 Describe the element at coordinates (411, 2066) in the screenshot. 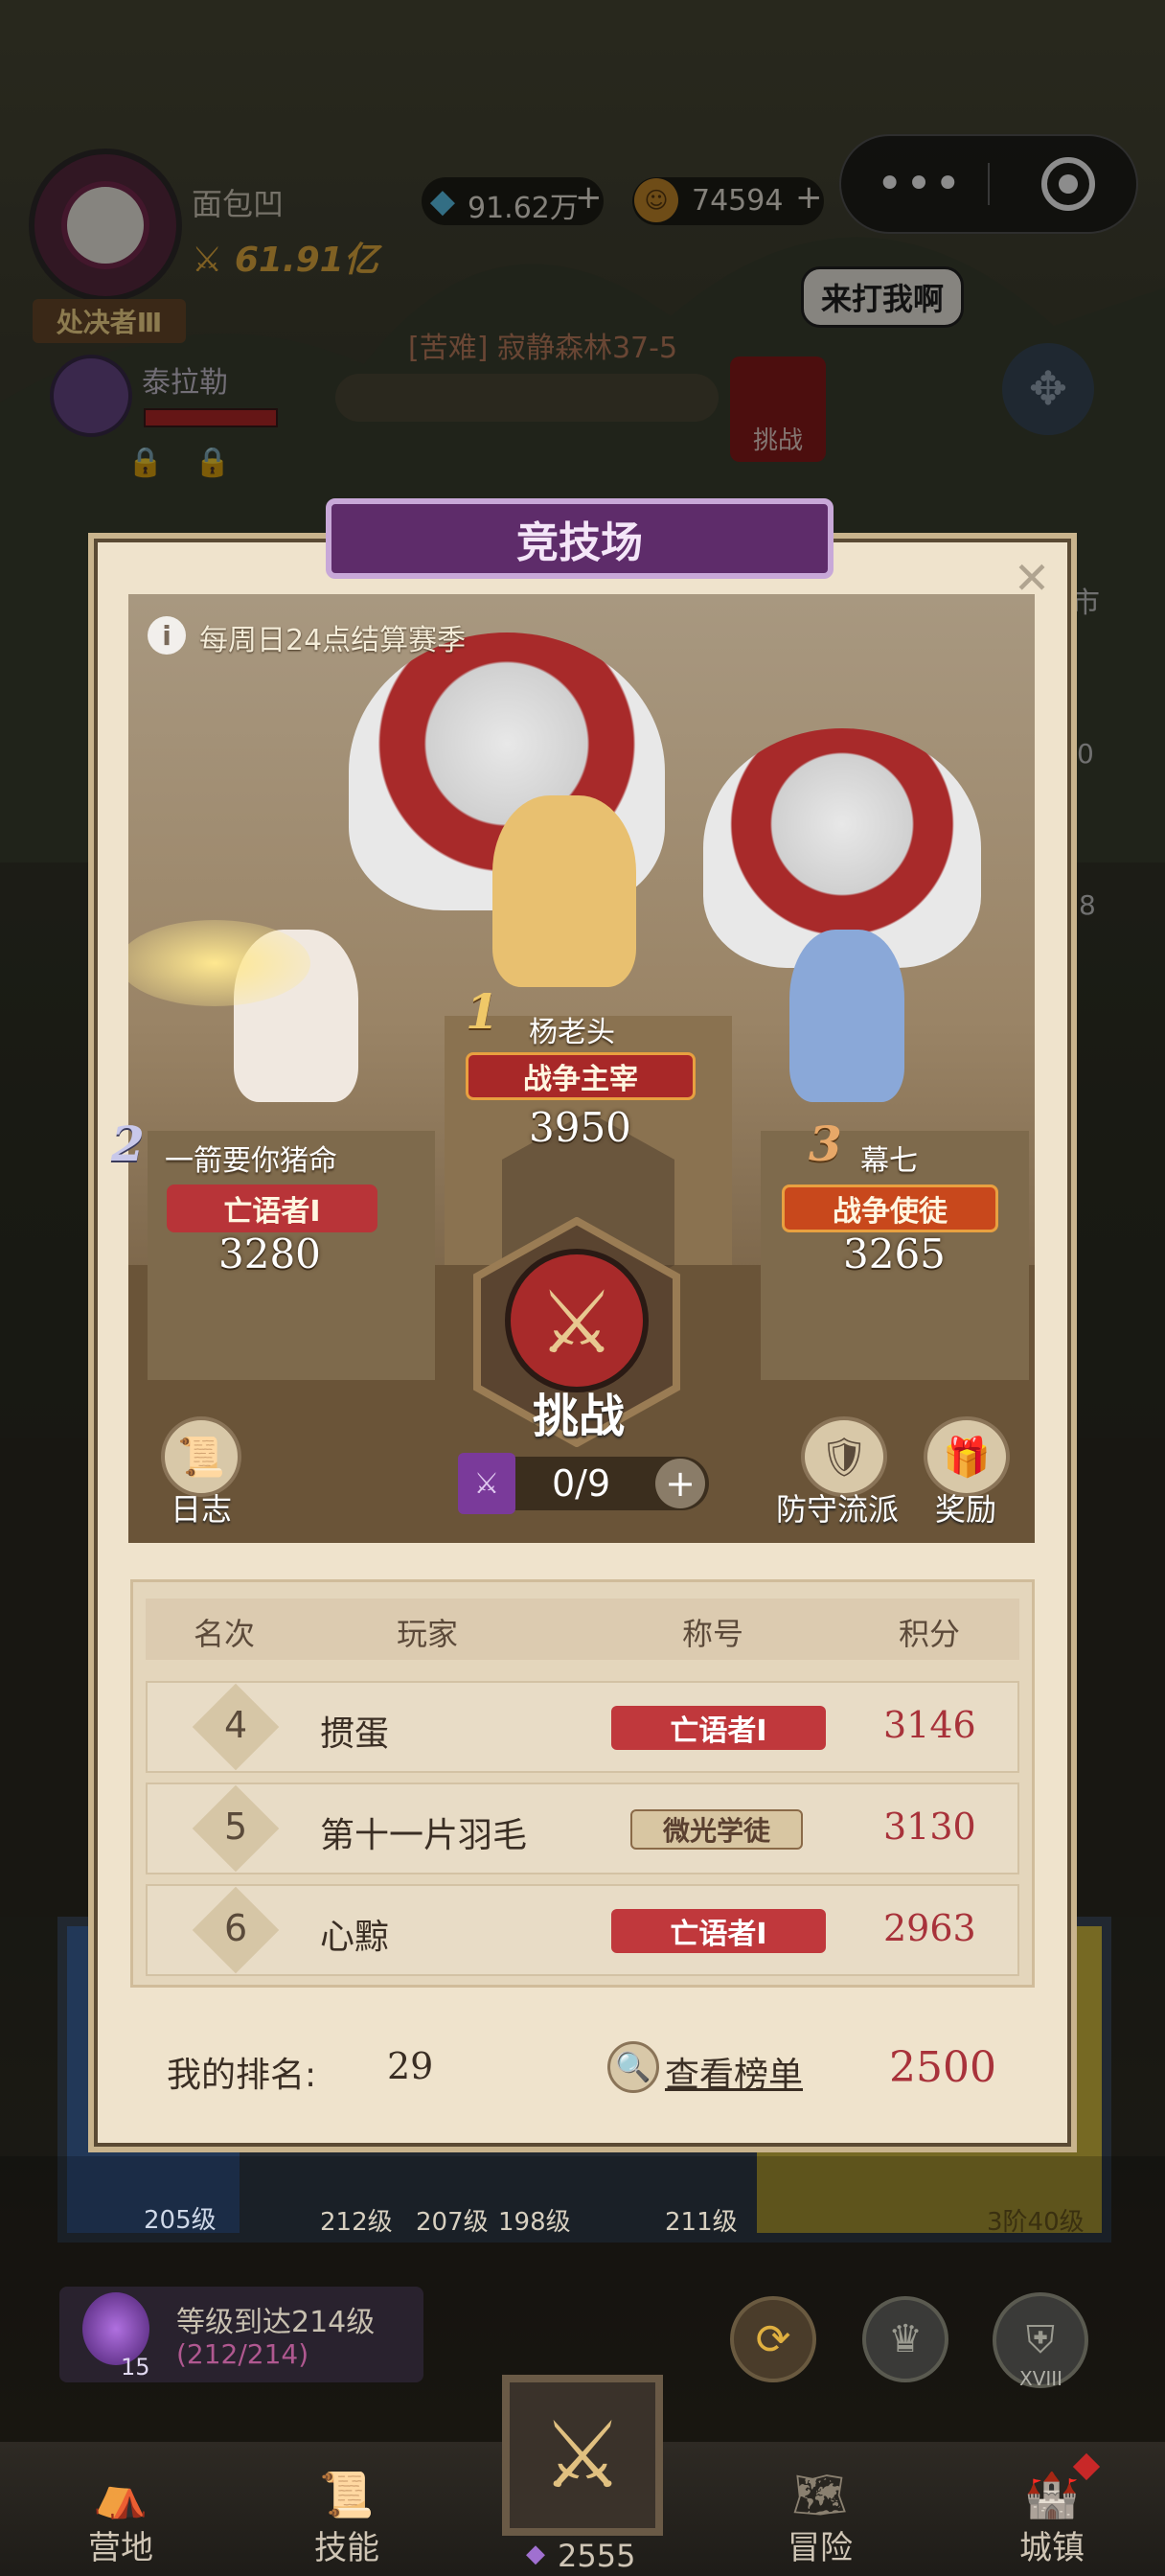

I see `my-rank-value: 29` at that location.